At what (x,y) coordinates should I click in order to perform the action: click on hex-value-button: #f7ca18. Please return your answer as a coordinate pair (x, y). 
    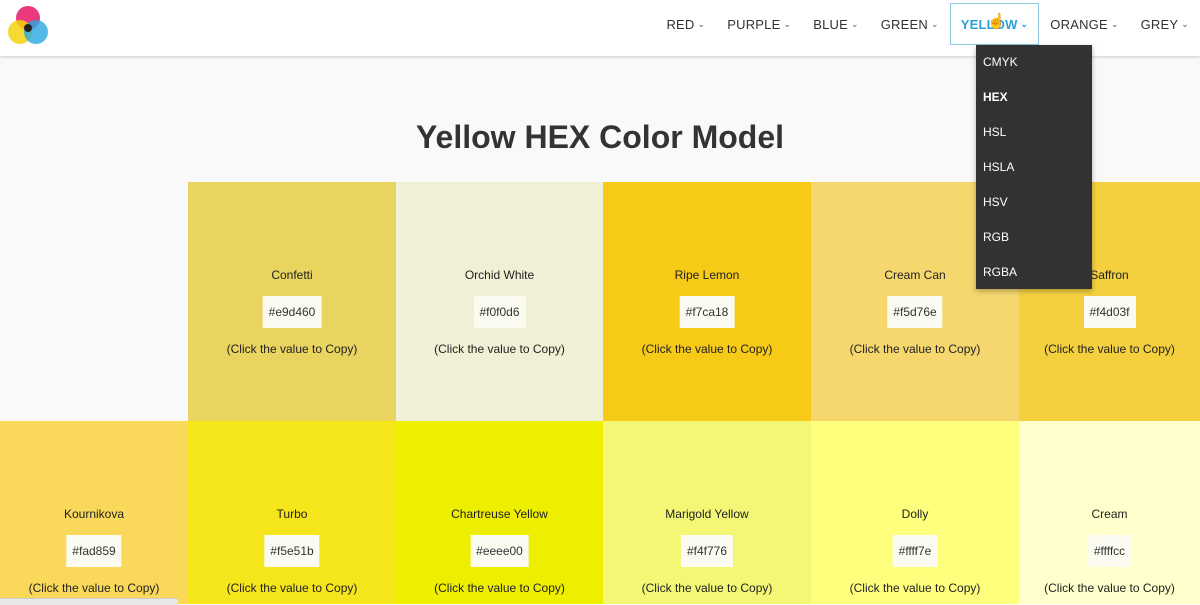
    Looking at the image, I should click on (707, 312).